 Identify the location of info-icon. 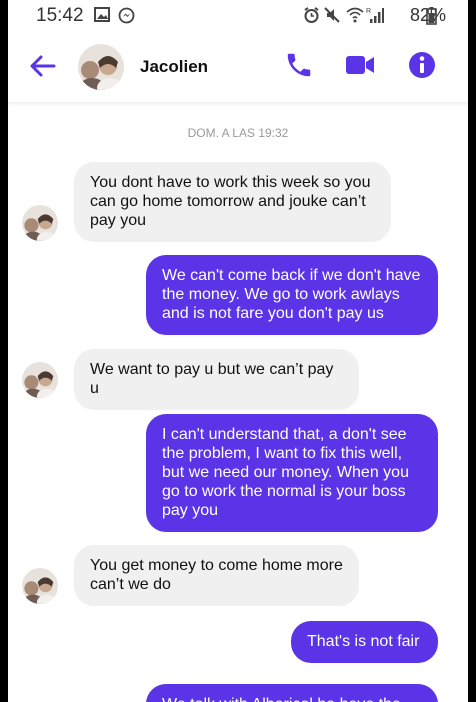
(425, 67).